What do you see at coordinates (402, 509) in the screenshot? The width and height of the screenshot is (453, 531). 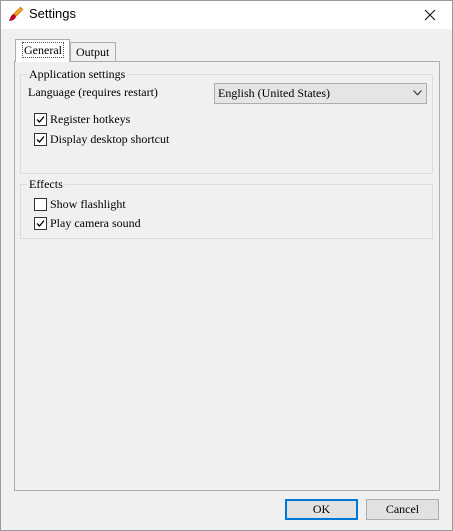 I see `cancel-button: Cancel` at bounding box center [402, 509].